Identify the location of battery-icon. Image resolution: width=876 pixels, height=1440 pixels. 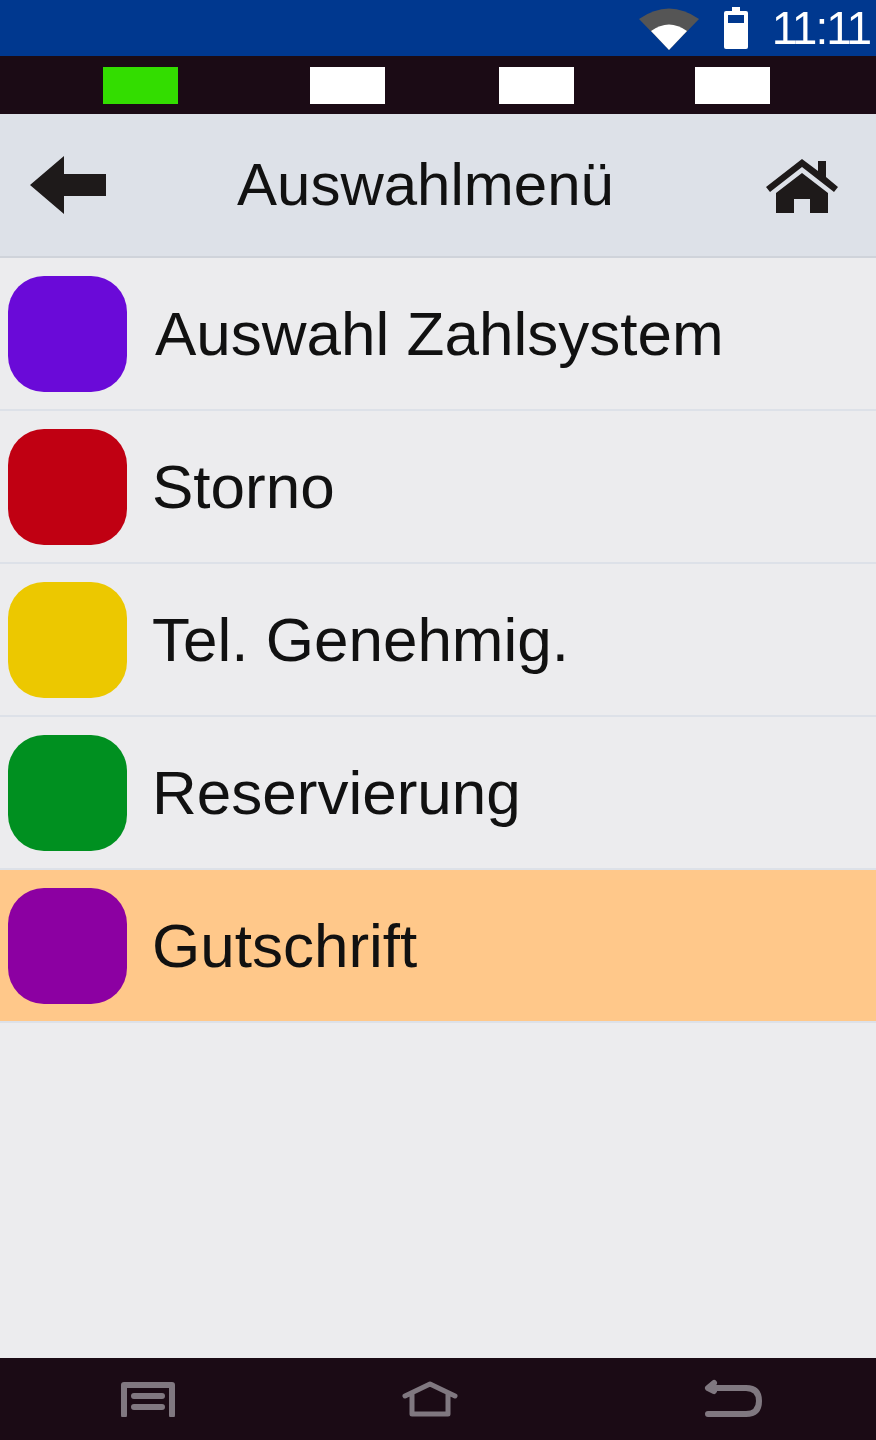
(735, 28).